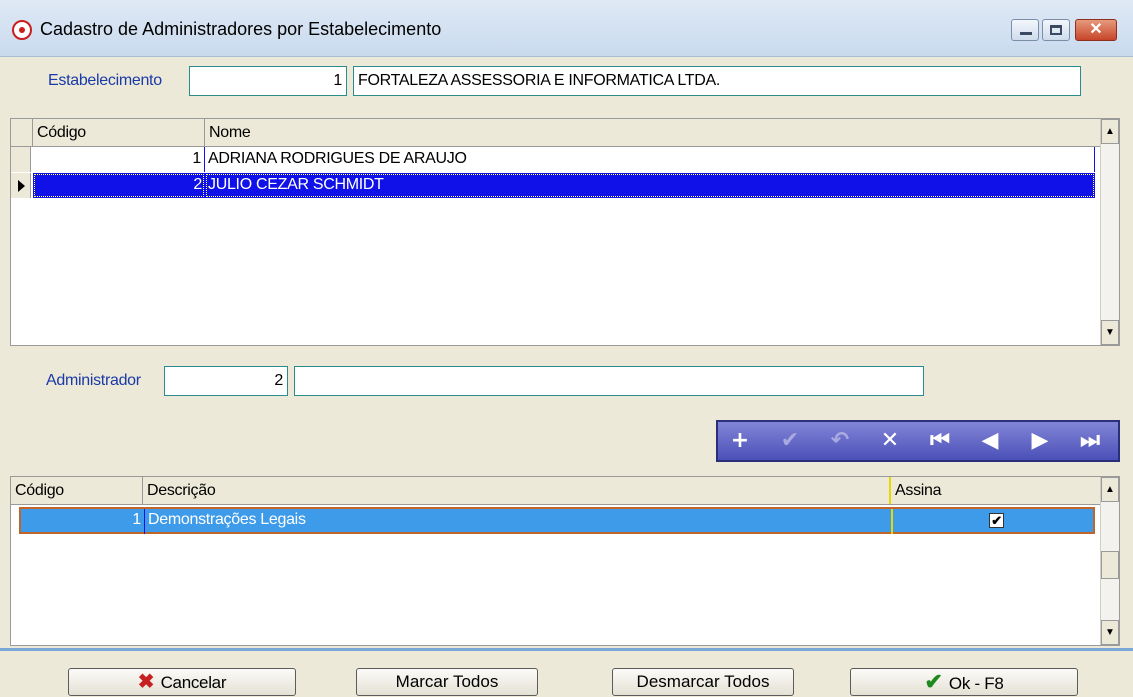 This screenshot has width=1133, height=697. What do you see at coordinates (790, 441) in the screenshot?
I see `post-button: ✔` at bounding box center [790, 441].